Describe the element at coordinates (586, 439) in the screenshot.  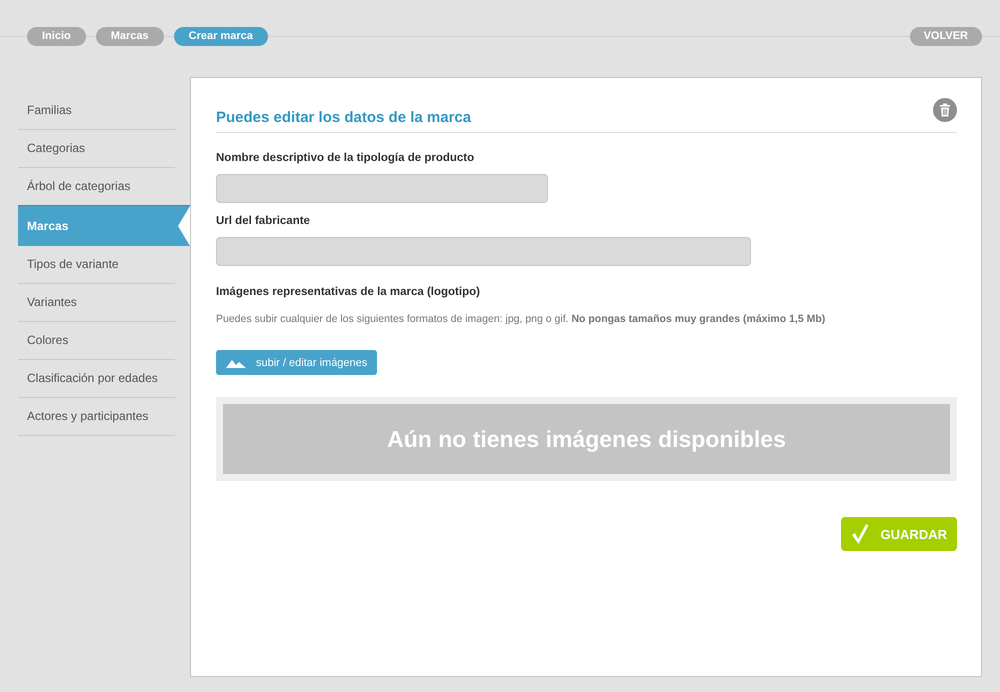
I see `empty-message: Aún no tienes imágenes disponibles` at that location.